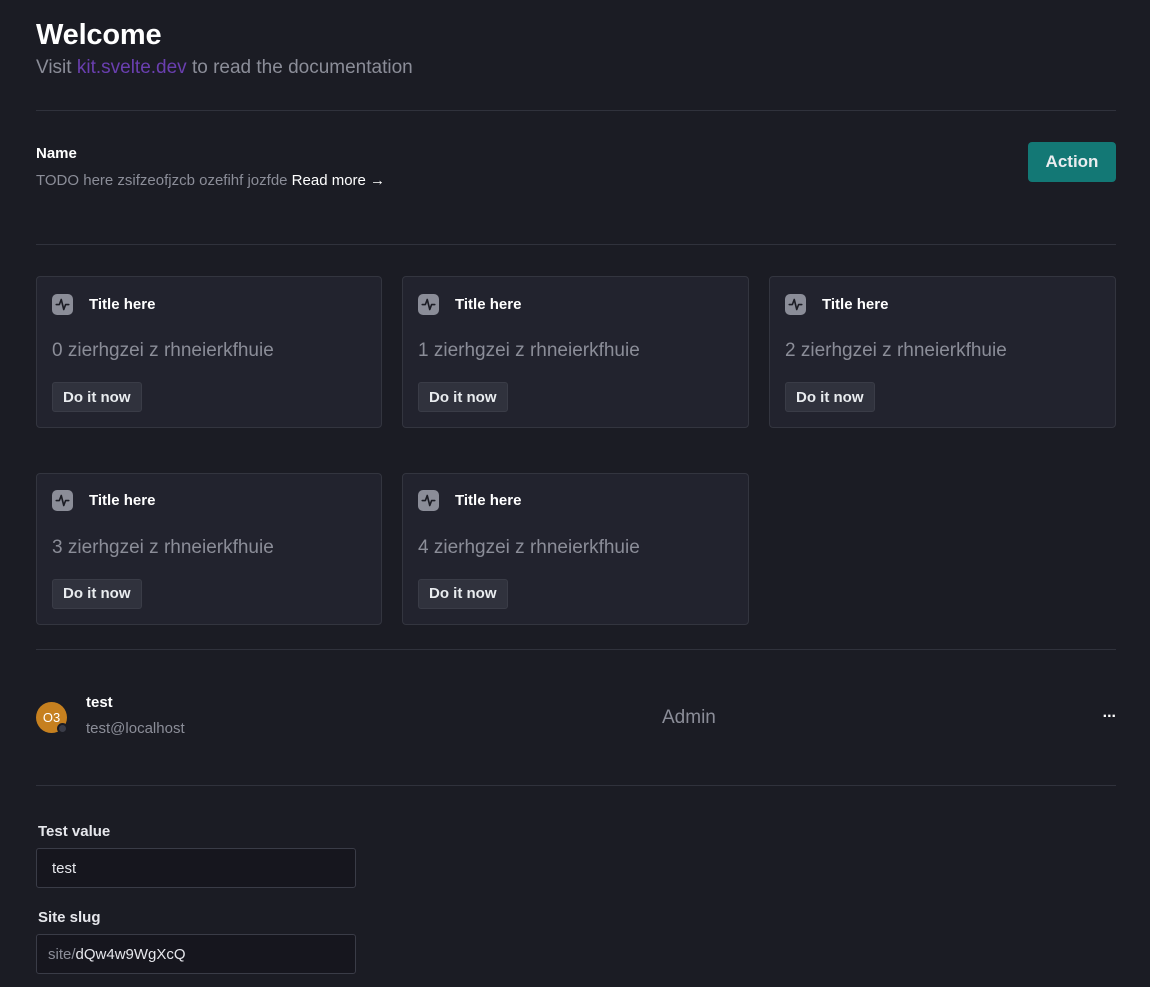 Image resolution: width=1150 pixels, height=987 pixels. Describe the element at coordinates (135, 728) in the screenshot. I see `user-email: test@localhost` at that location.